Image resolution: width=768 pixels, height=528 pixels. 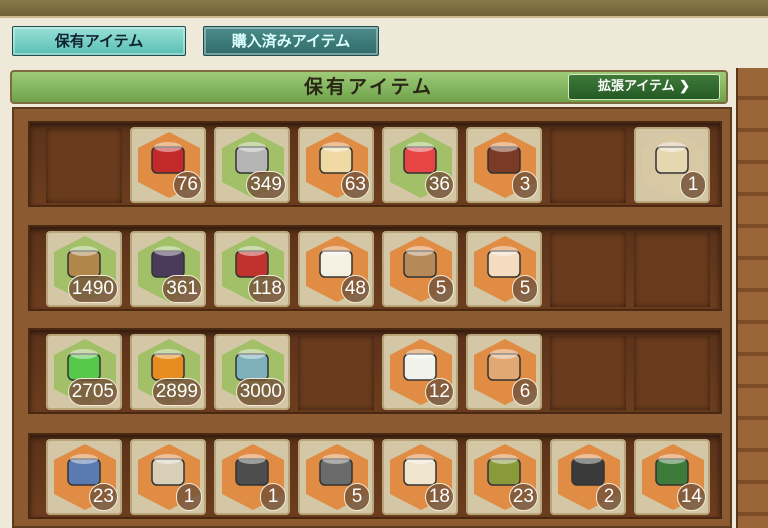 I want to click on shelf-row: 76 349 63 36 3 1, so click(x=375, y=164).